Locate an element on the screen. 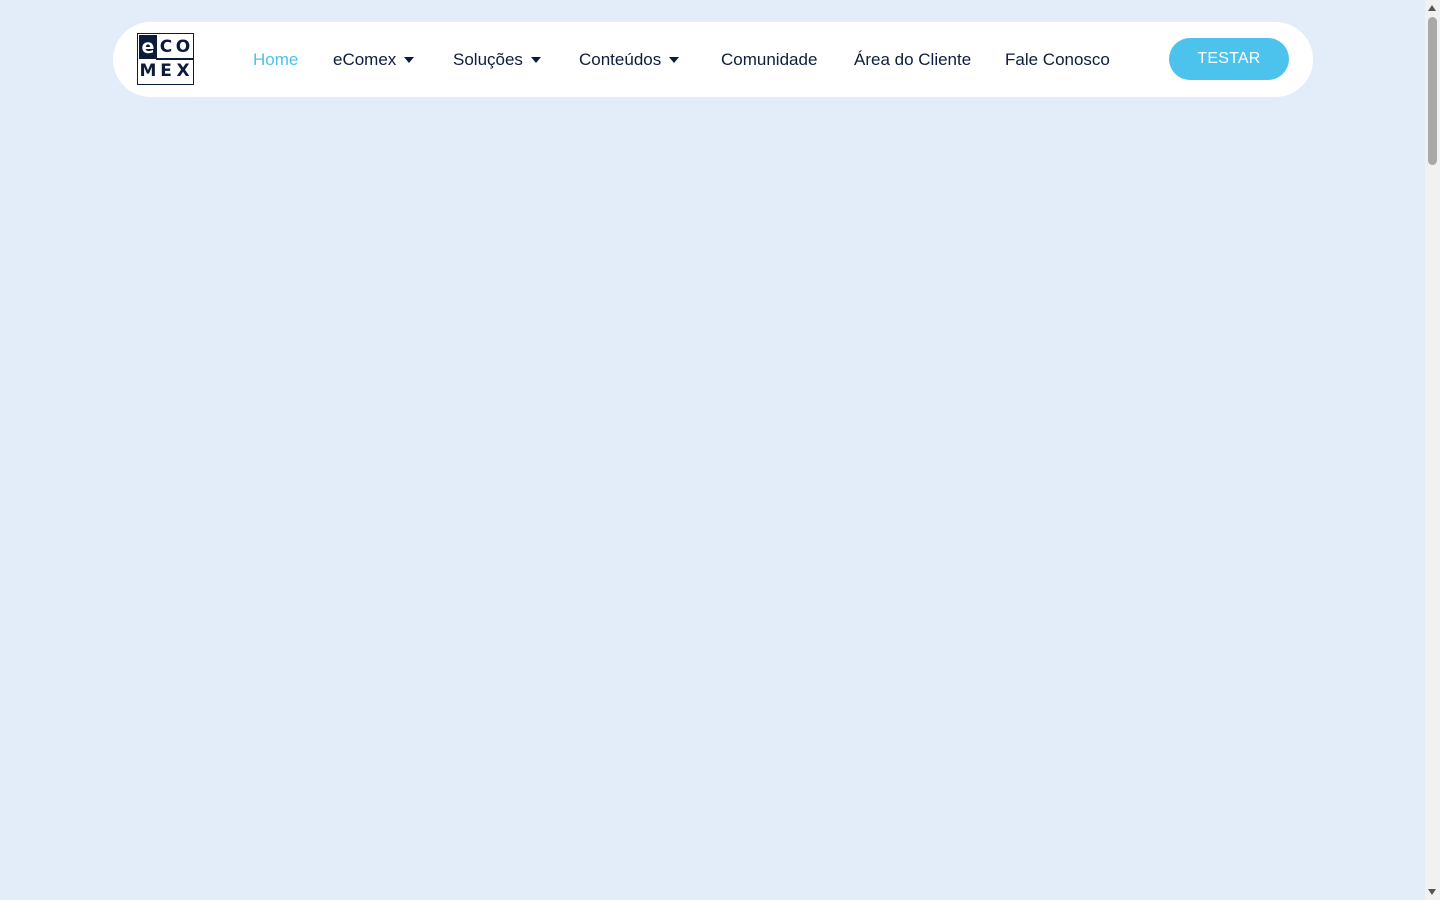 Image resolution: width=1440 pixels, height=900 pixels. nav-item-label: Soluções is located at coordinates (488, 59).